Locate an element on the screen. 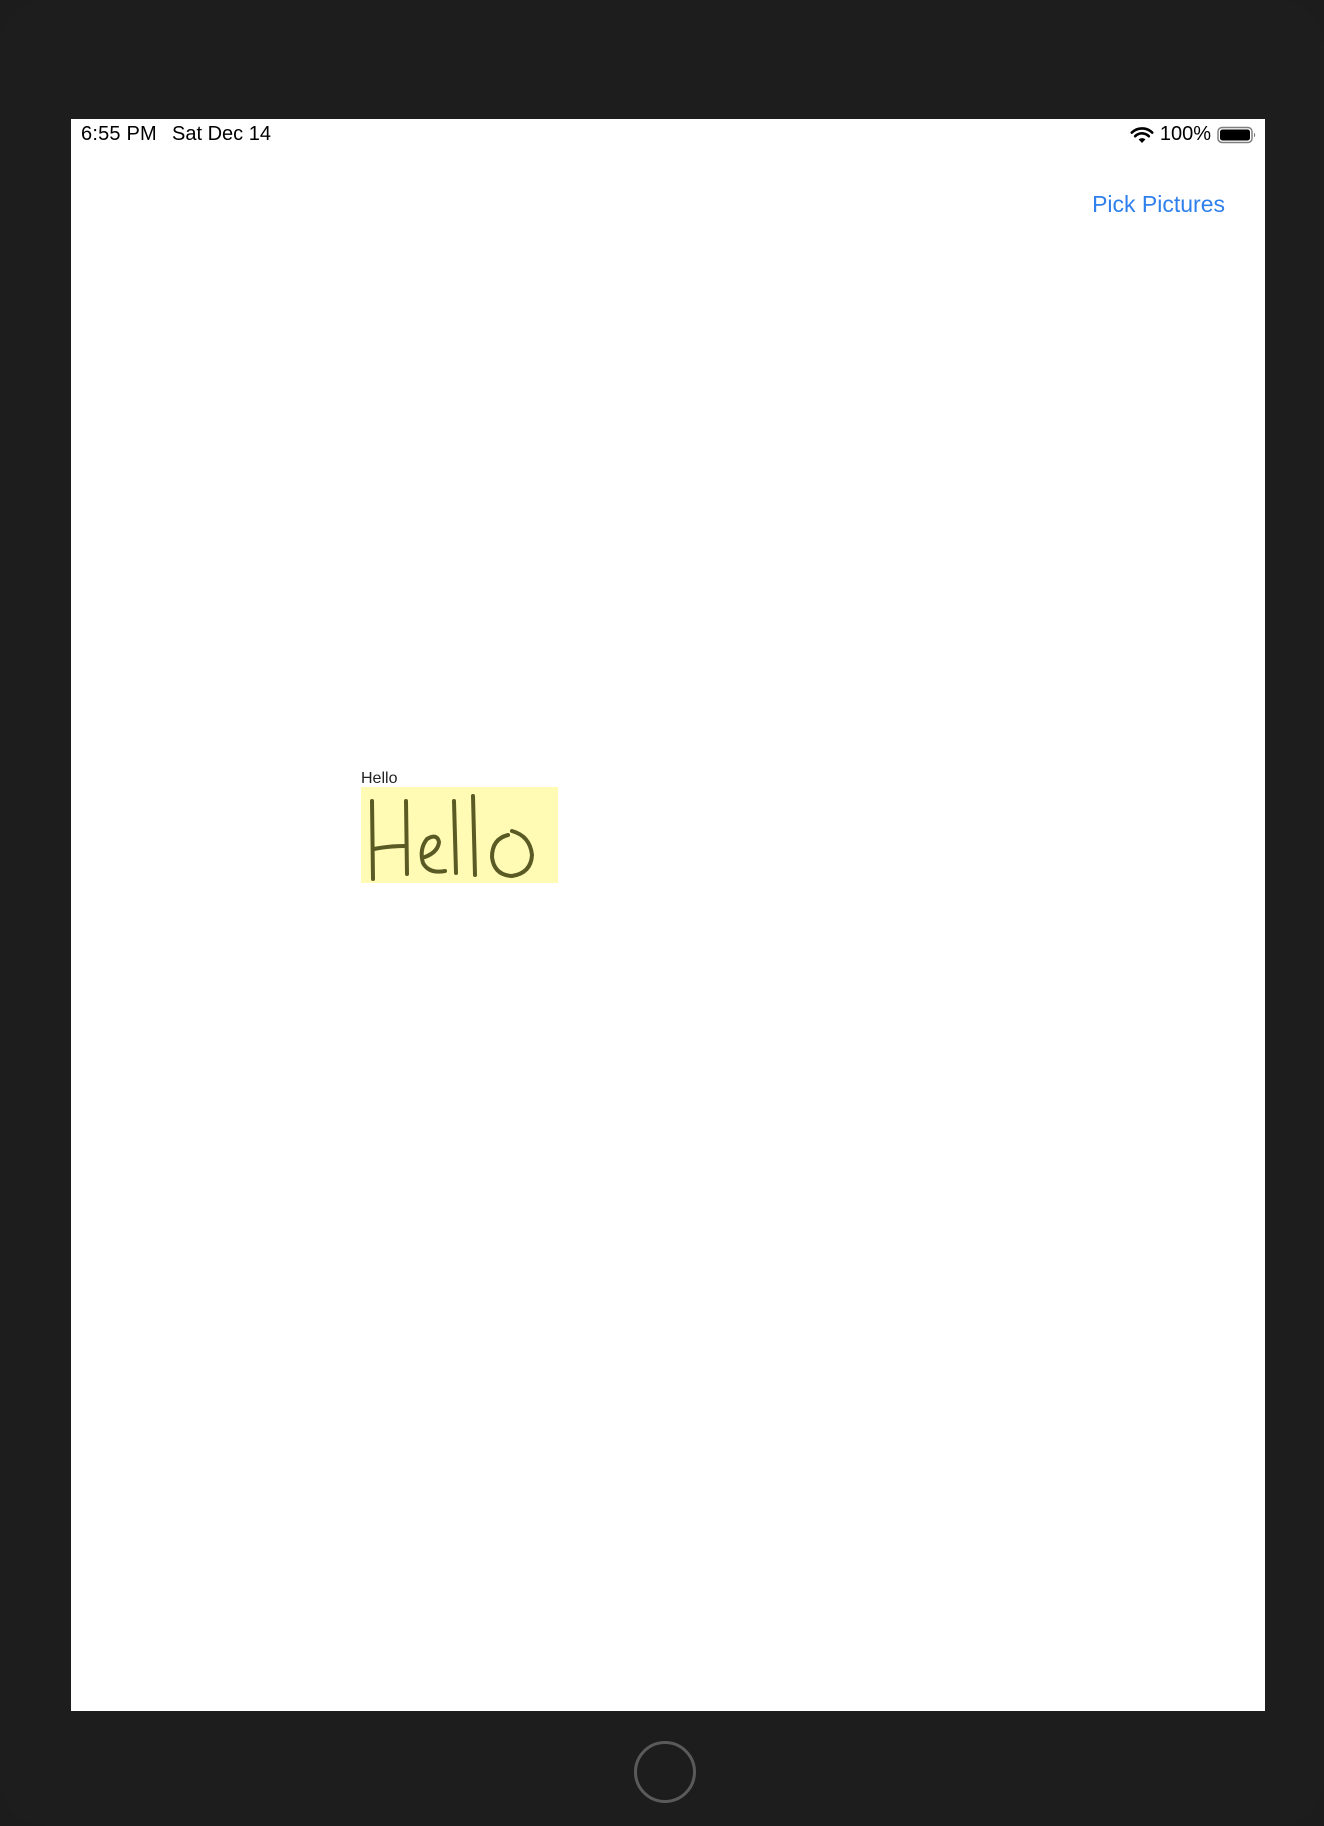  pick-pictures-button: Pick Pictures is located at coordinates (1158, 204).